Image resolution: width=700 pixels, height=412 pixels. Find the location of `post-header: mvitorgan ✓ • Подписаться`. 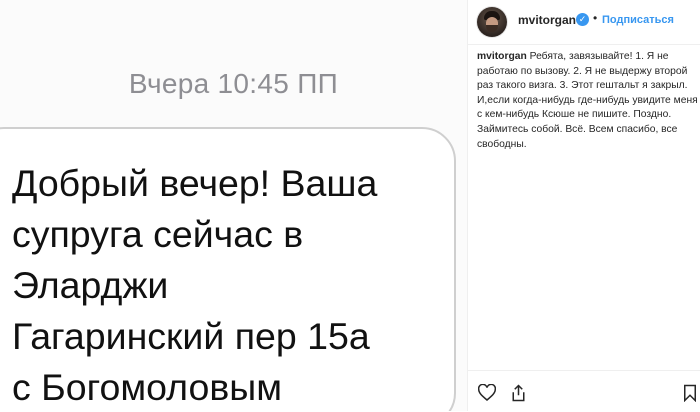

post-header: mvitorgan ✓ • Подписаться is located at coordinates (584, 22).